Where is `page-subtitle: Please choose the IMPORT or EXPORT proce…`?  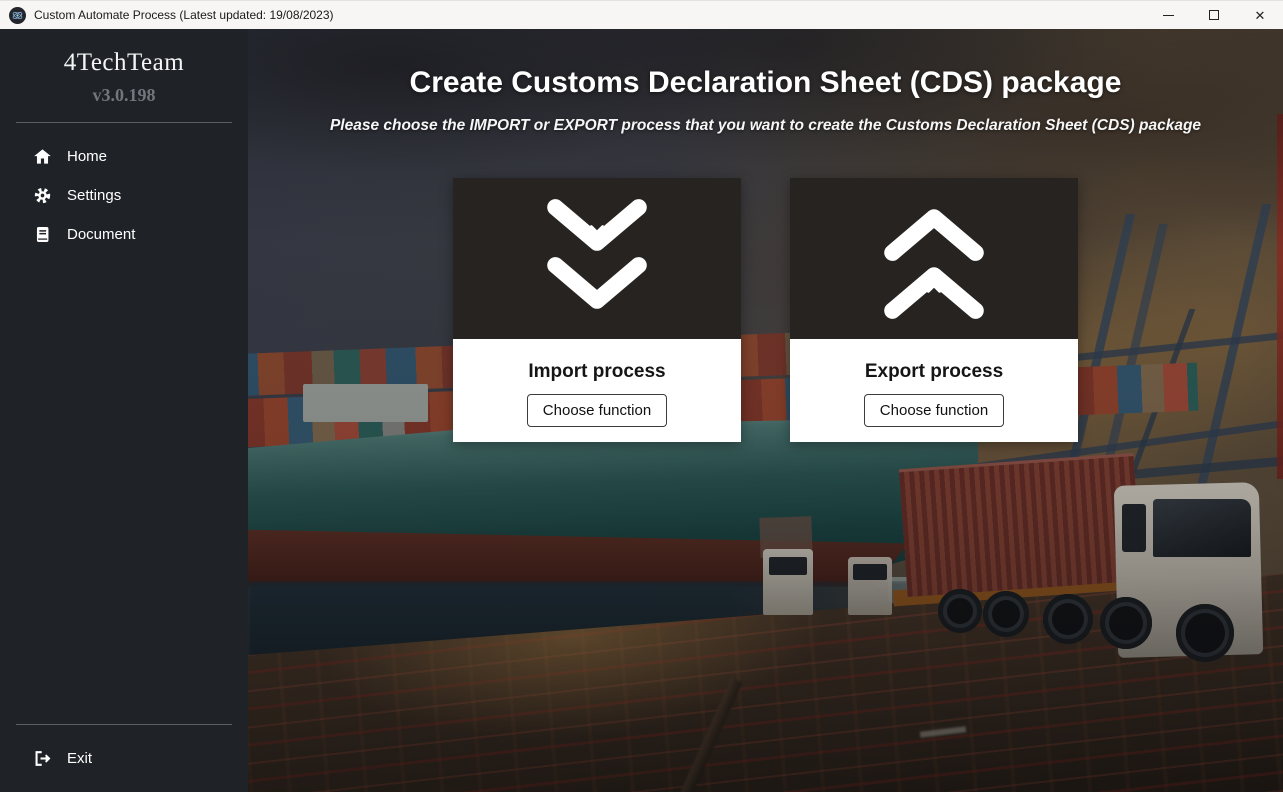
page-subtitle: Please choose the IMPORT or EXPORT proce… is located at coordinates (765, 125).